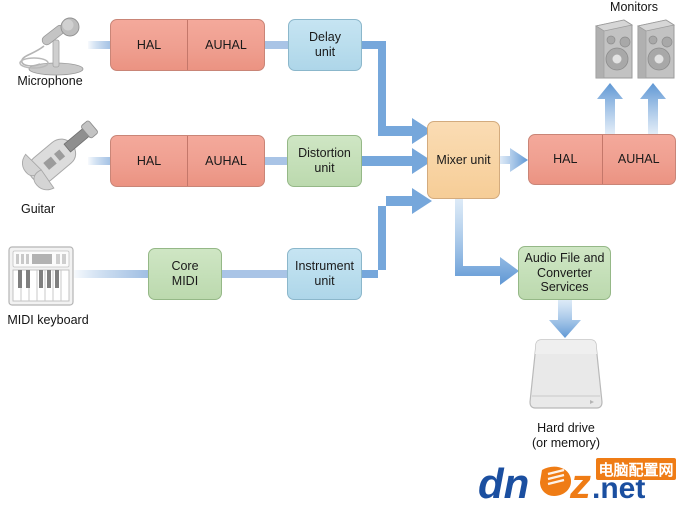 This screenshot has width=680, height=511. What do you see at coordinates (185, 281) in the screenshot?
I see `coremidi-line2: MIDI` at bounding box center [185, 281].